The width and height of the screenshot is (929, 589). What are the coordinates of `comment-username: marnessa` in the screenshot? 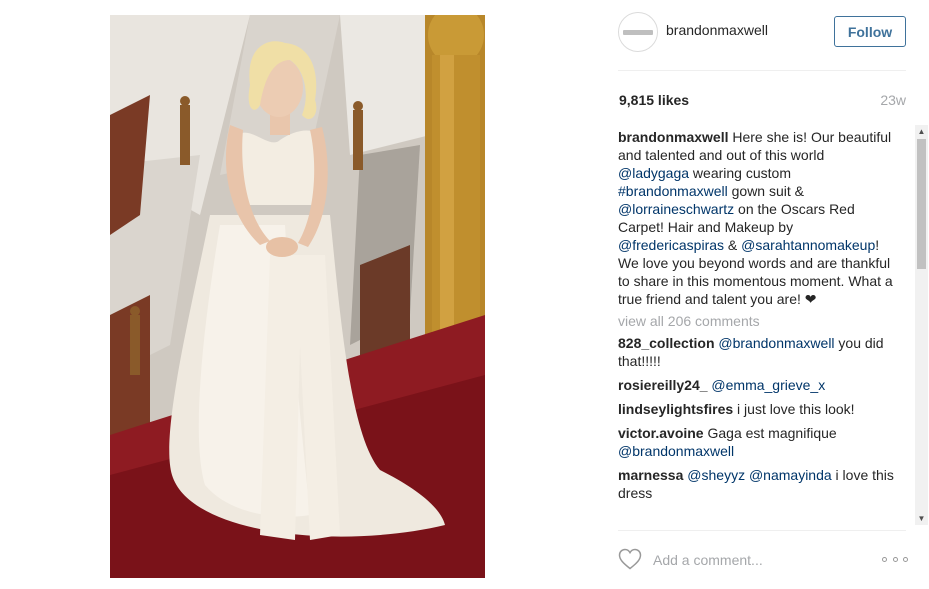 It's located at (650, 475).